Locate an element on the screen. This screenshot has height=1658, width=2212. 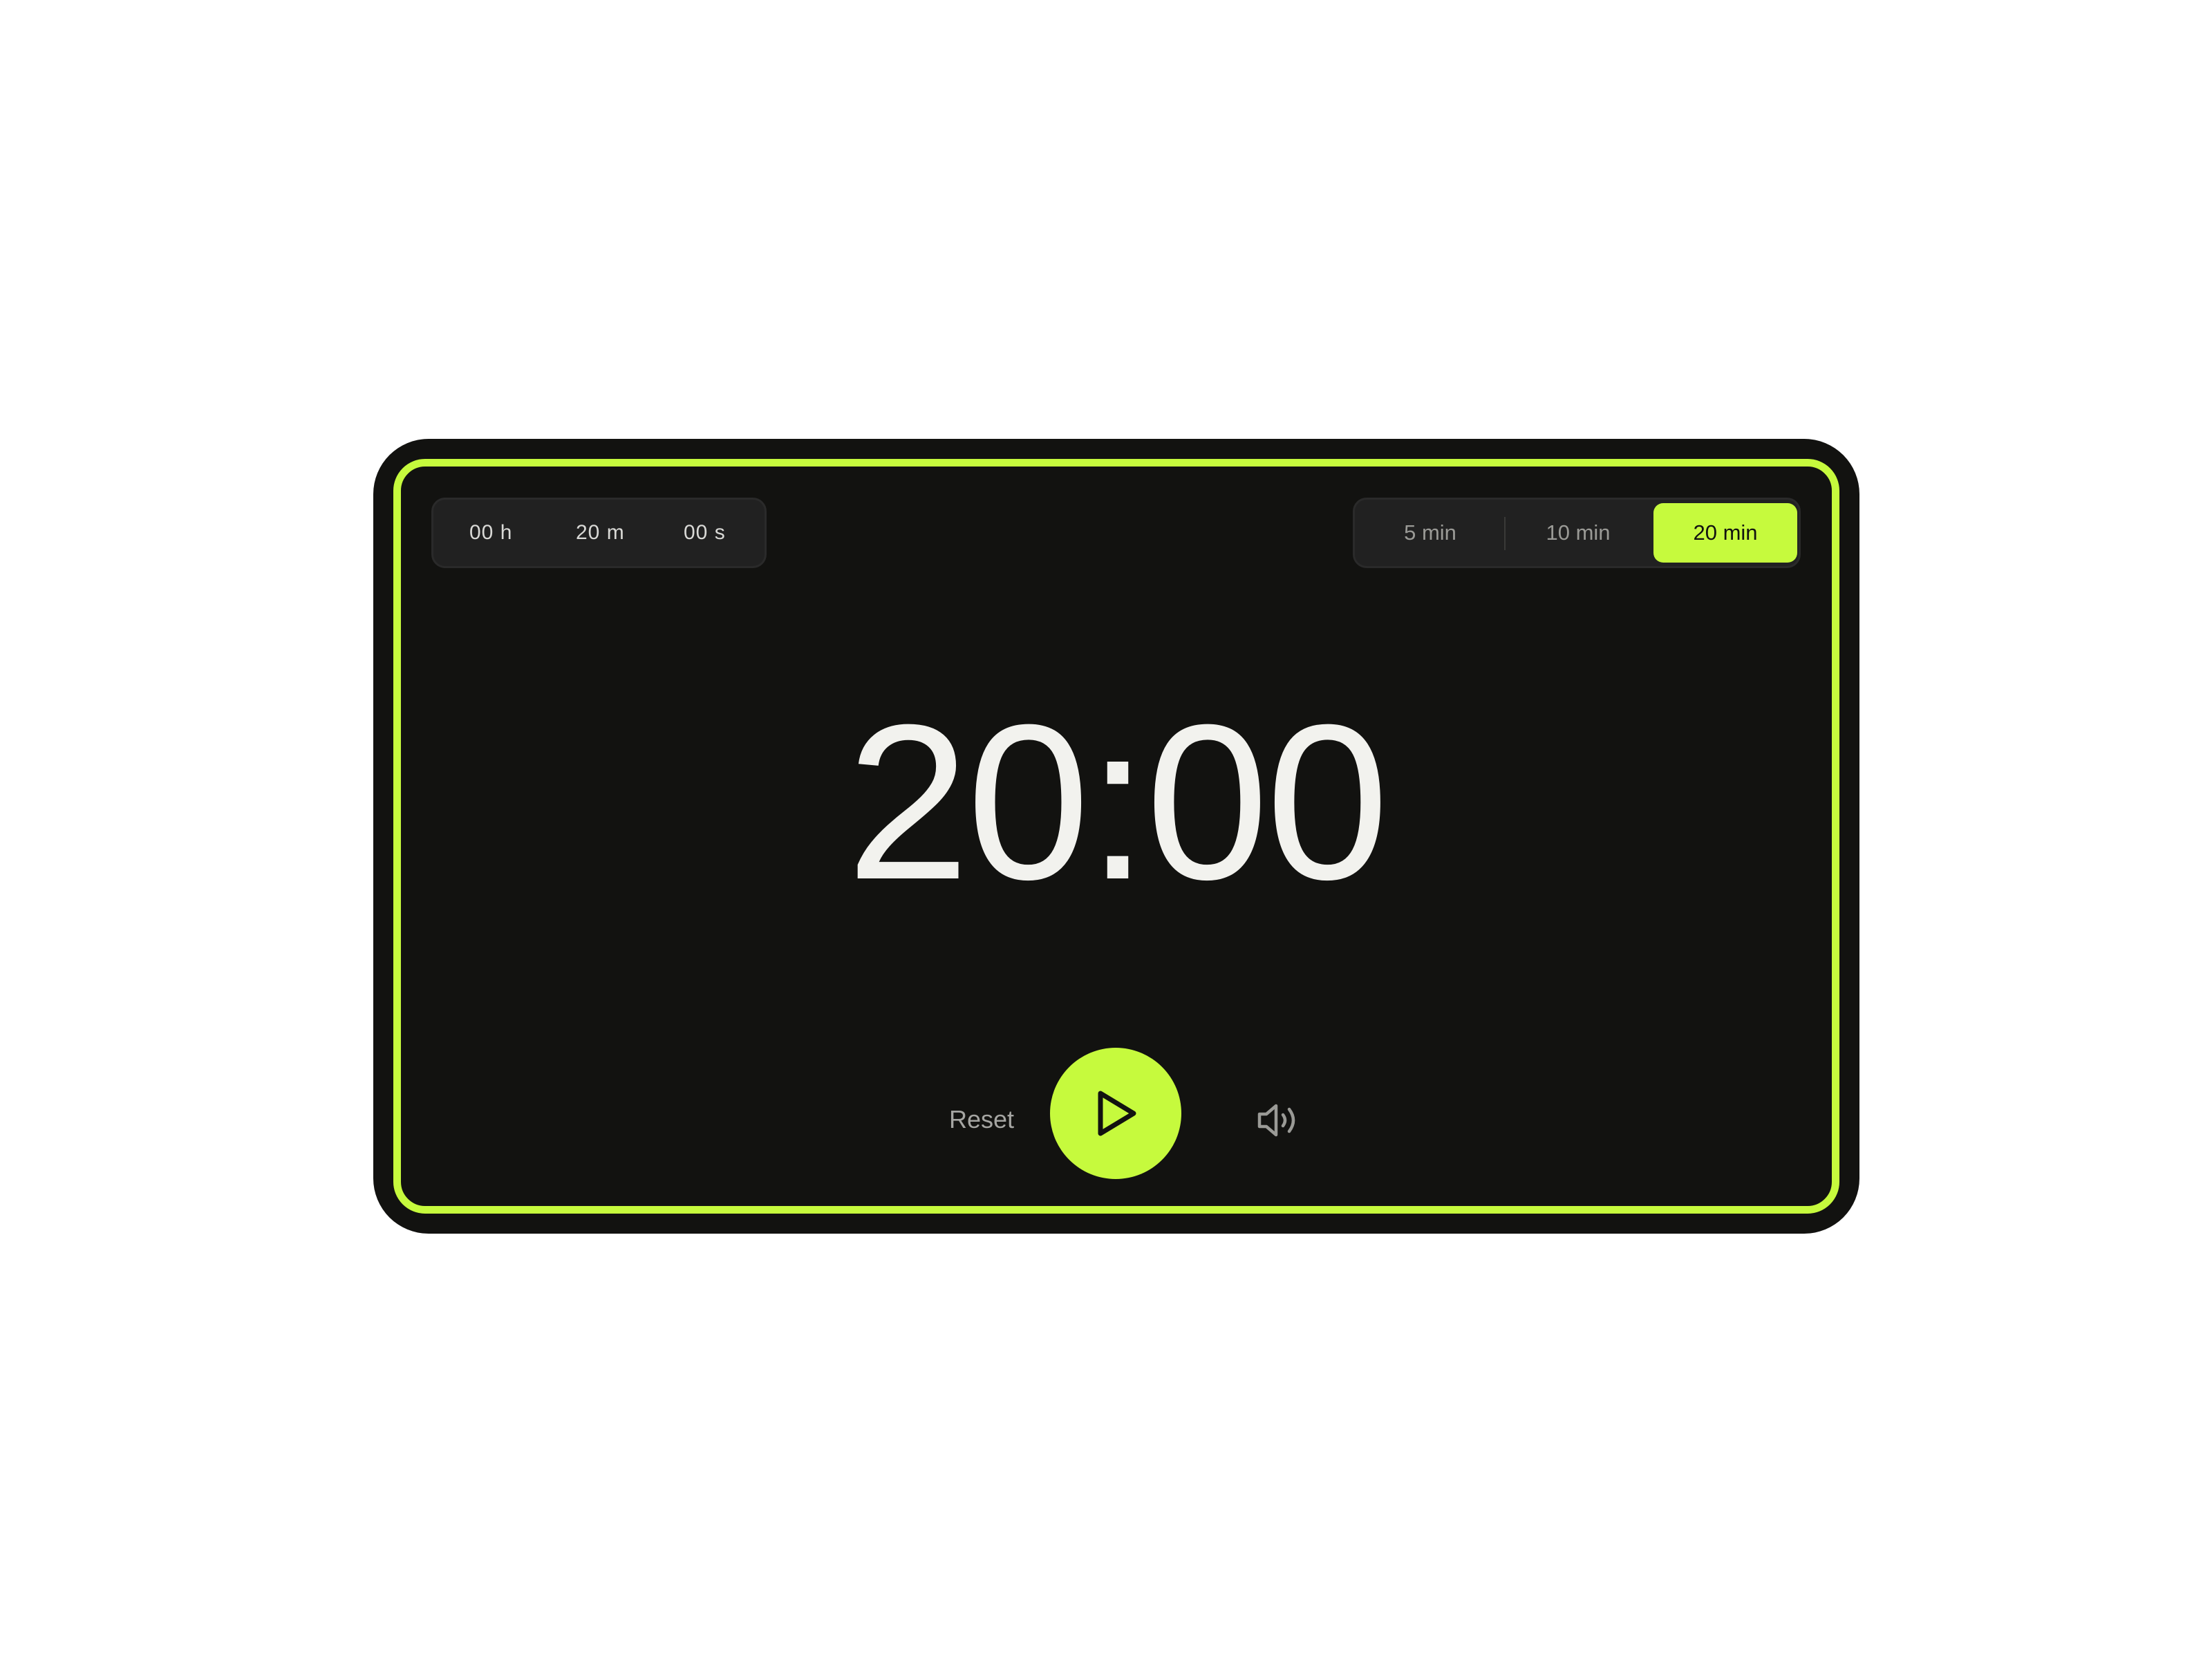
sound-toggle-button is located at coordinates (1279, 1120).